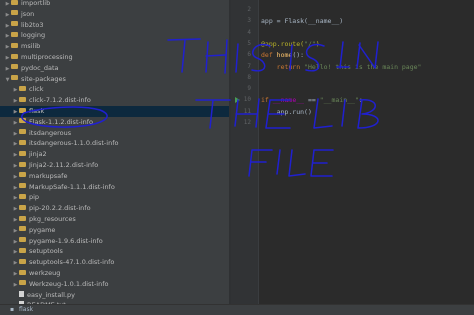 The image size is (474, 315). Describe the element at coordinates (114, 208) in the screenshot. I see `tree-item: ▶ pip-20.2.2.dist-info` at that location.